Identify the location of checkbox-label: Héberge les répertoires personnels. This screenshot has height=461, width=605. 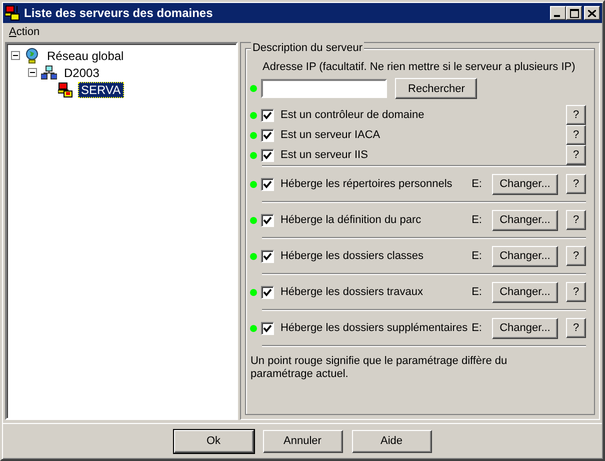
(367, 184).